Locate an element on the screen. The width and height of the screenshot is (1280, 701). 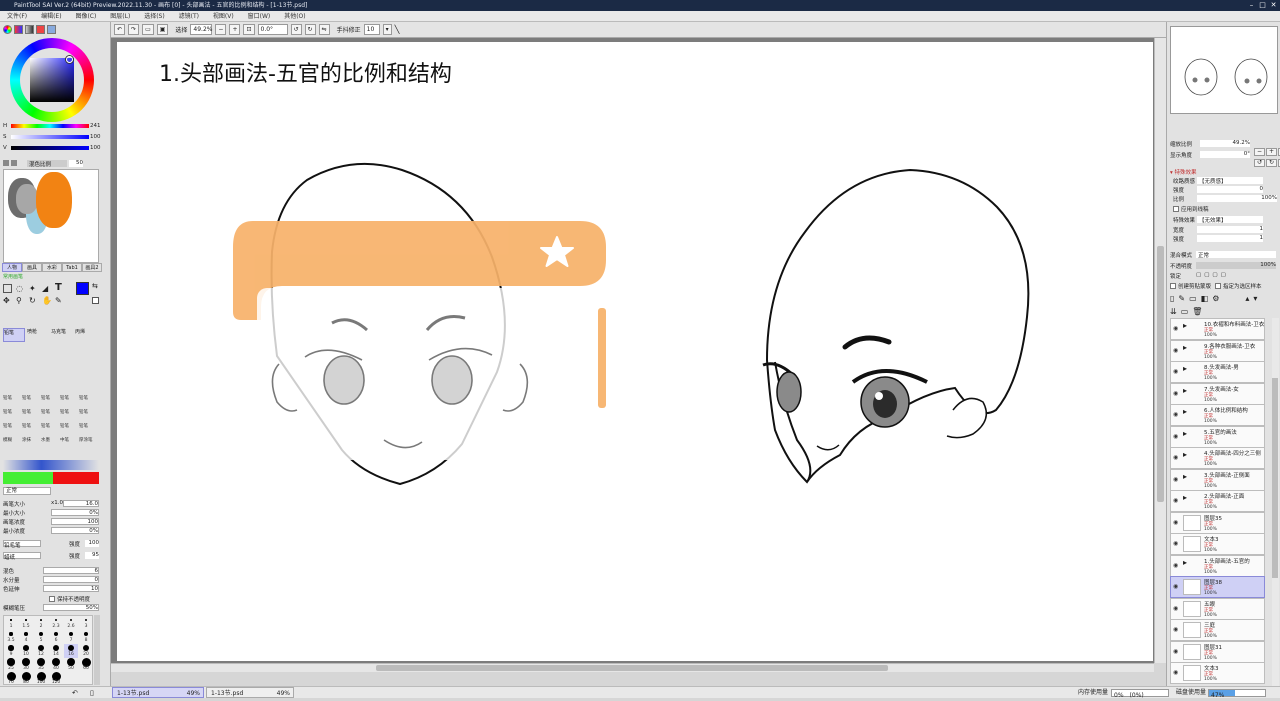
merge-down-icon: ⇊ is located at coordinates (1173, 312).